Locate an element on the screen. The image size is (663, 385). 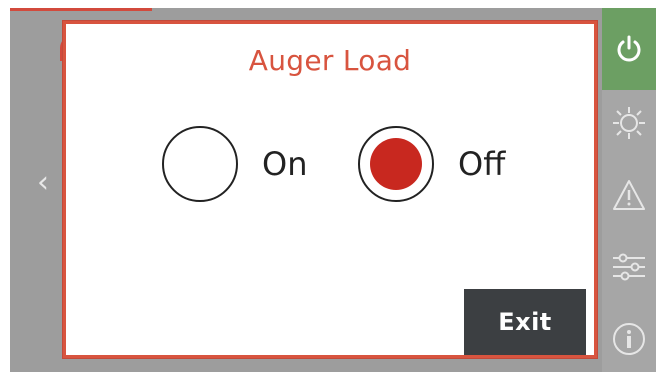
off-radio-button is located at coordinates (396, 164).